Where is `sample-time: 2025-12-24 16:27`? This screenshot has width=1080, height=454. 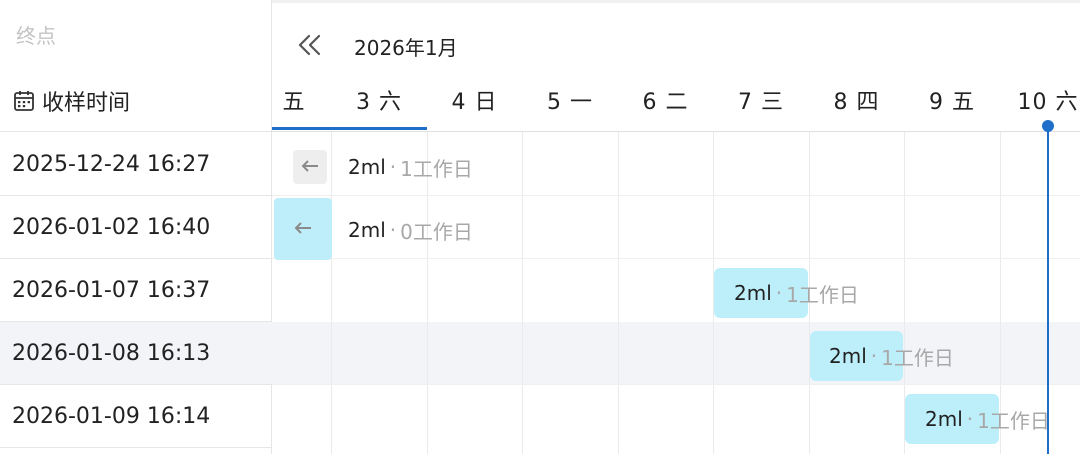 sample-time: 2025-12-24 16:27 is located at coordinates (111, 164).